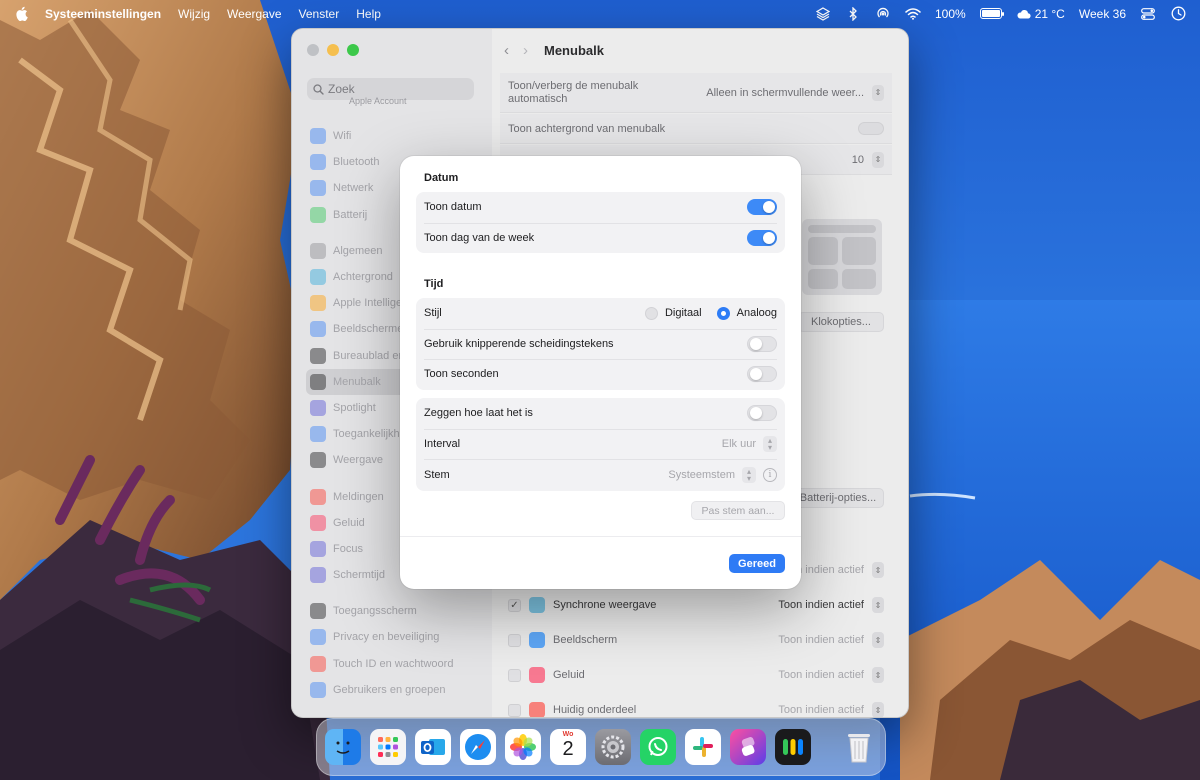 This screenshot has height=780, width=1200. Describe the element at coordinates (857, 159) in the screenshot. I see `number-value: 10` at that location.